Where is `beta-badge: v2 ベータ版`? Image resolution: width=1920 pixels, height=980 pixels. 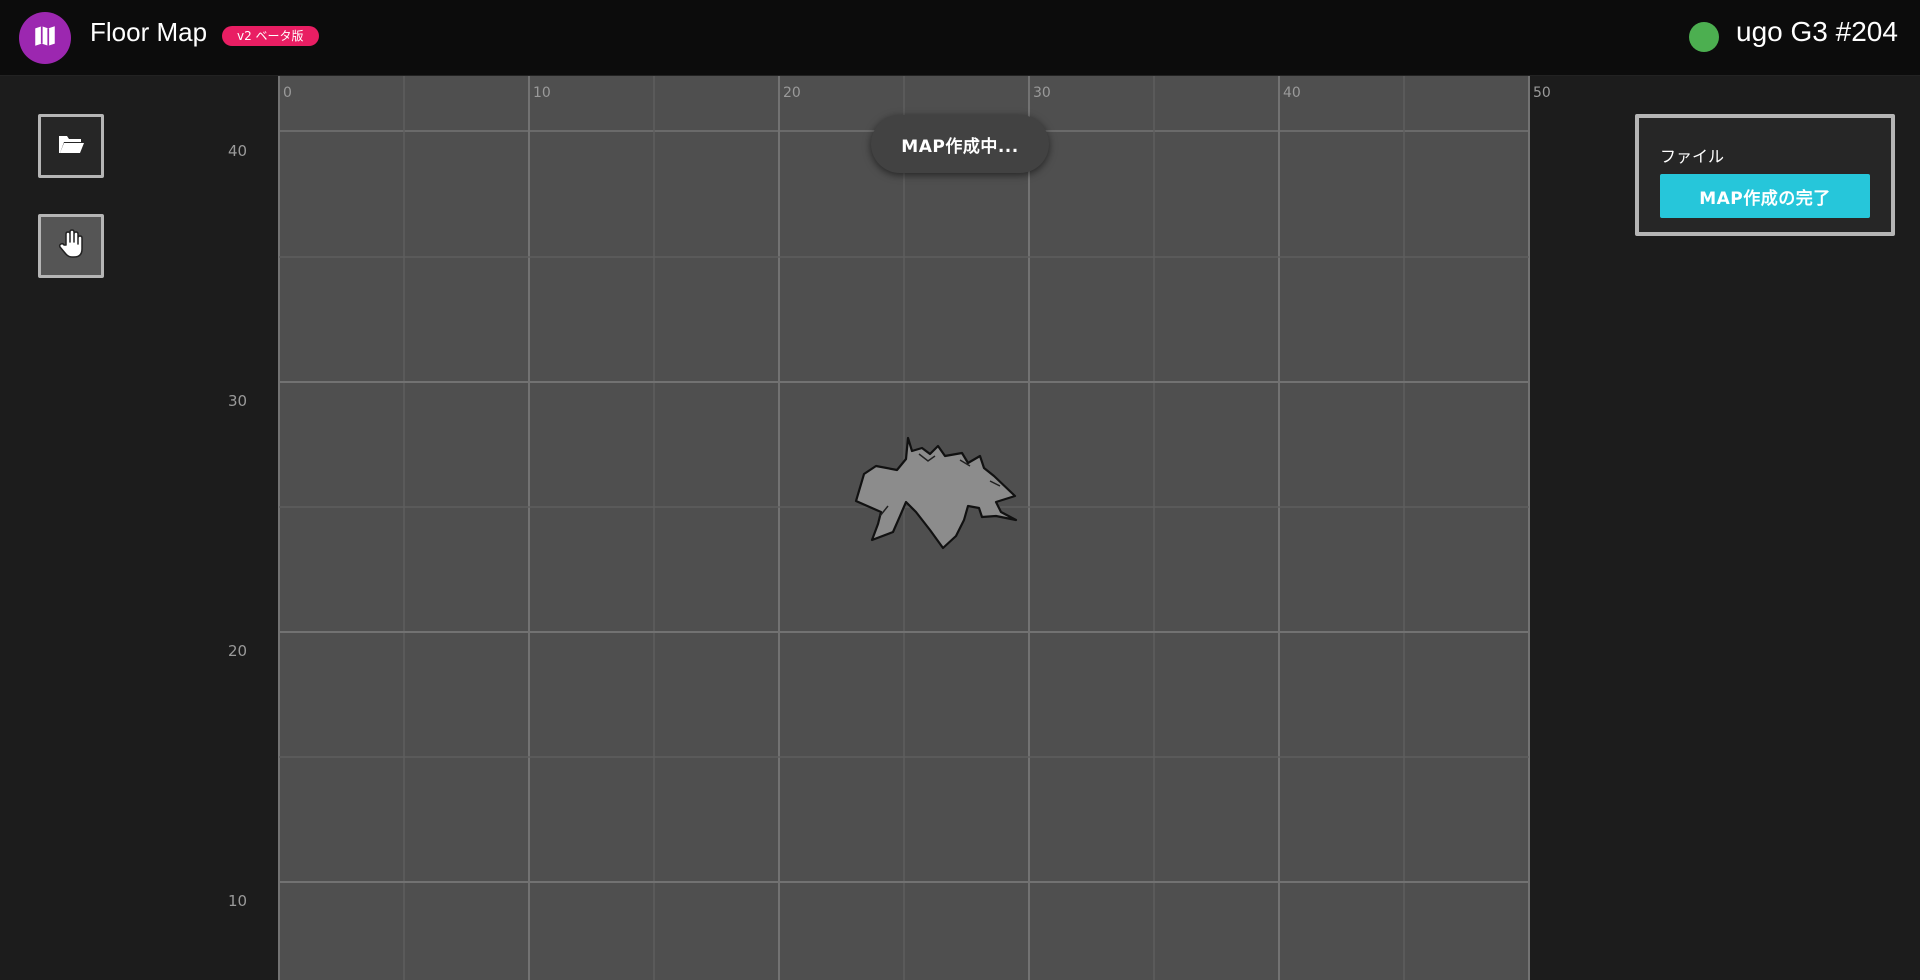 beta-badge: v2 ベータ版 is located at coordinates (270, 36).